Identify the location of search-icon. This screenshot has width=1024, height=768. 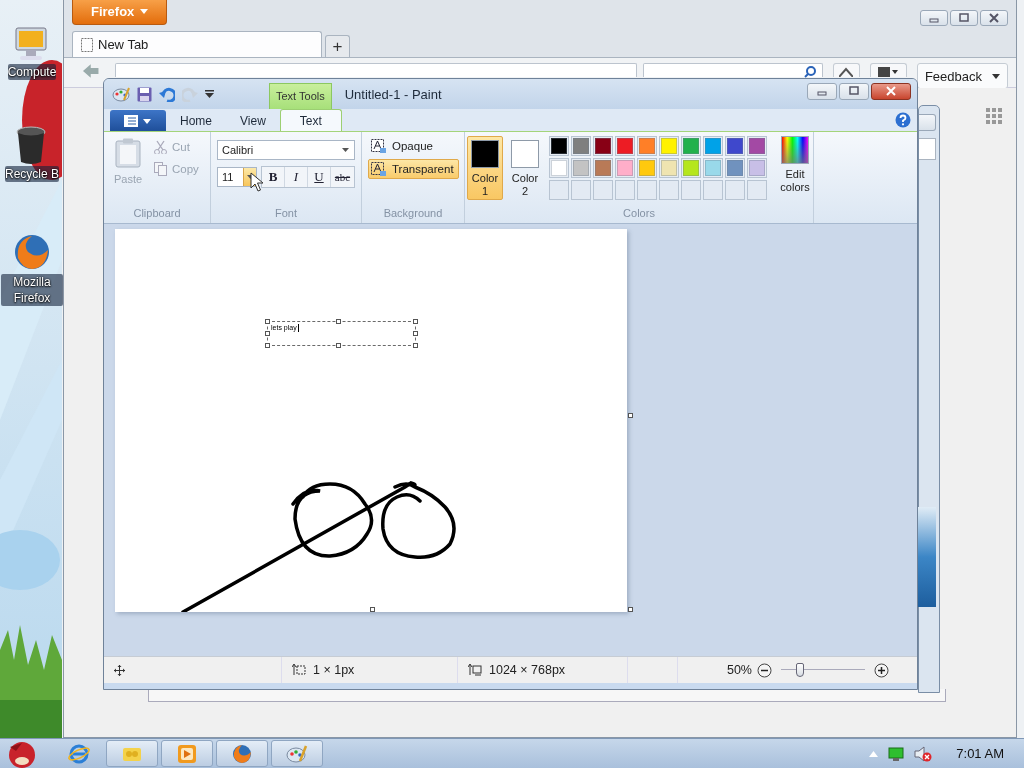
(809, 72).